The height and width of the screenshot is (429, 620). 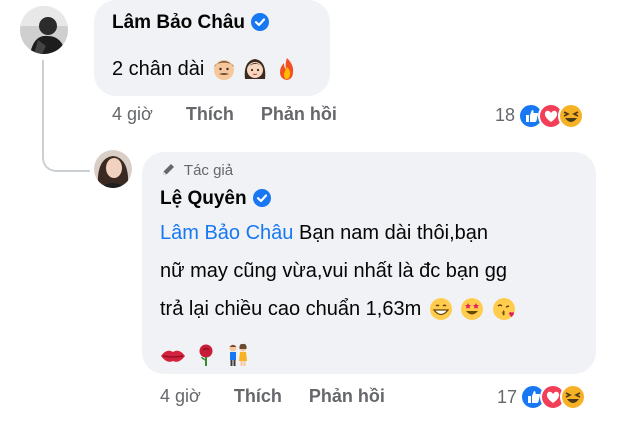 What do you see at coordinates (391, 233) in the screenshot?
I see `reply-text-1: Bạn nam dài thôi,bạn` at bounding box center [391, 233].